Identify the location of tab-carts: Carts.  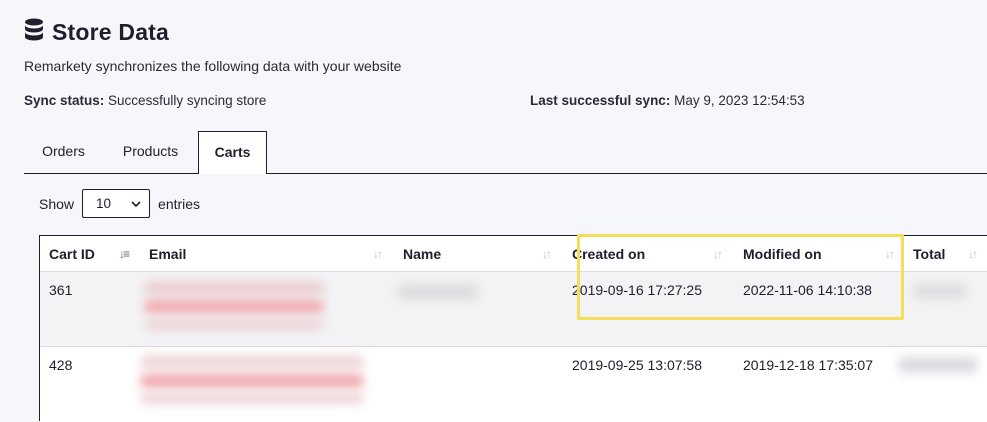
(232, 153).